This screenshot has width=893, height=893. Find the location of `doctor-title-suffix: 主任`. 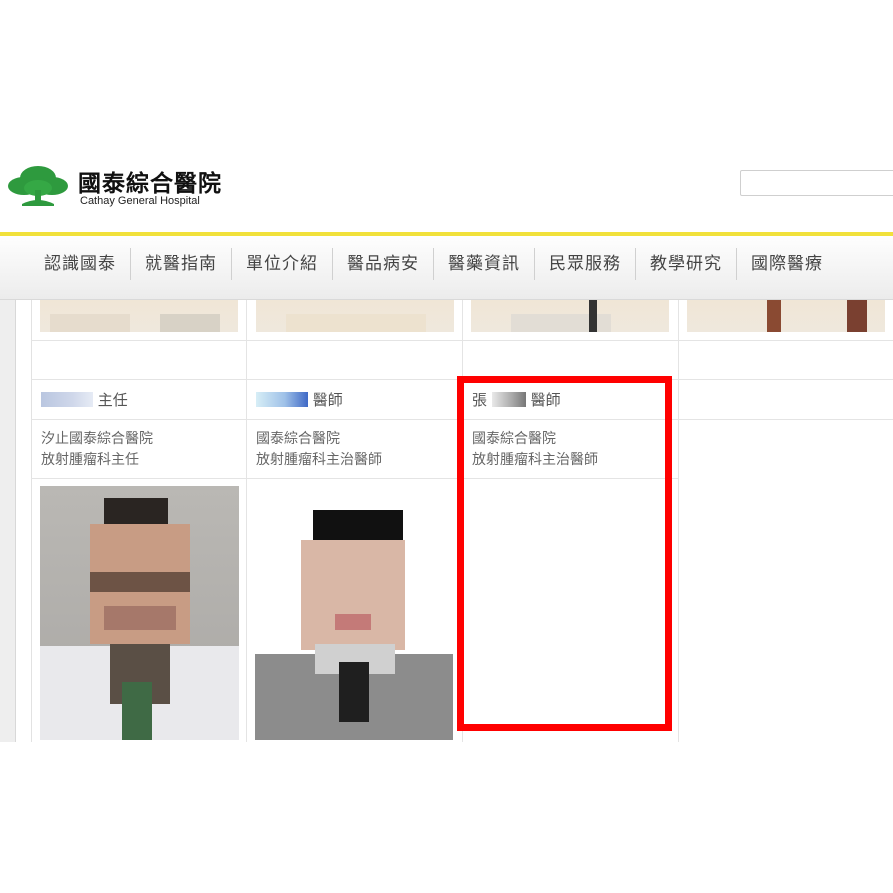

doctor-title-suffix: 主任 is located at coordinates (112, 400).